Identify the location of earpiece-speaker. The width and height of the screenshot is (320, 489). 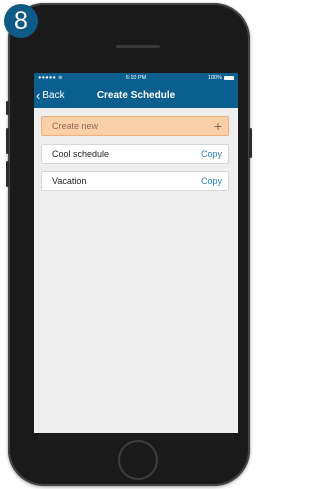
(138, 46).